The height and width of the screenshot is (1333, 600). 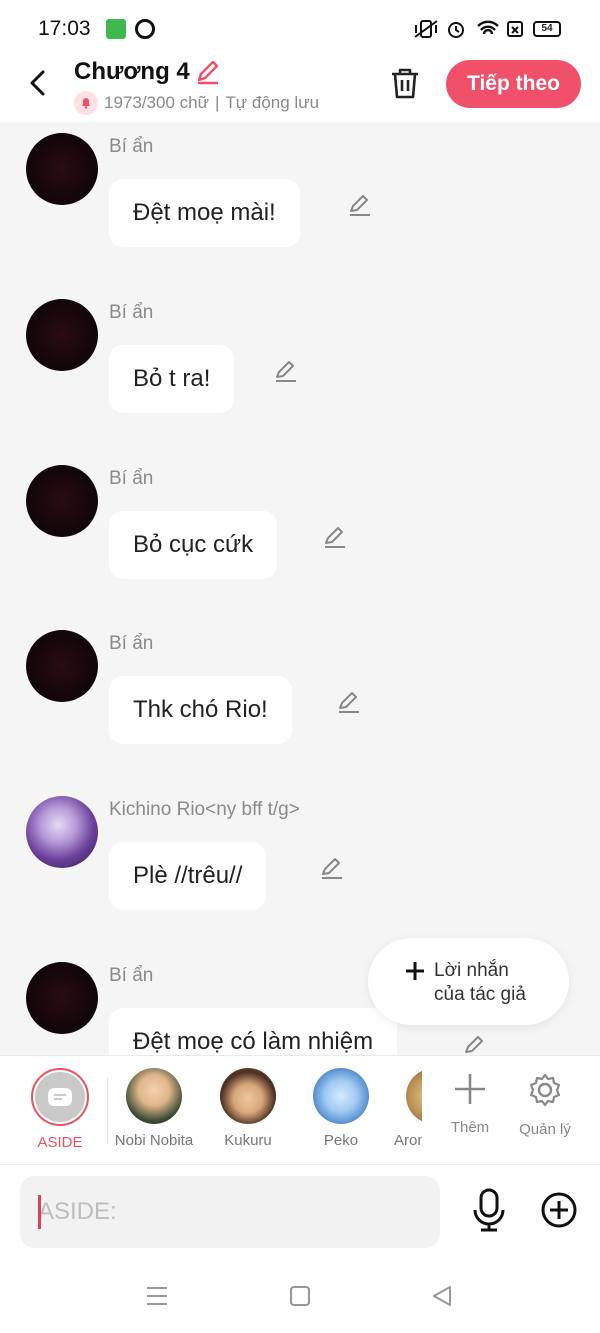 I want to click on status-time: 17:03, so click(x=64, y=28).